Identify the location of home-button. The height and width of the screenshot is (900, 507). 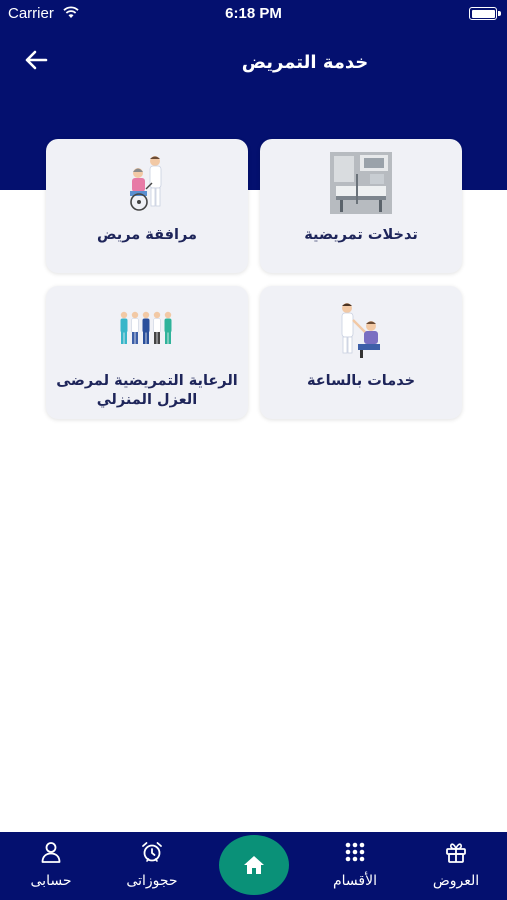
(254, 865).